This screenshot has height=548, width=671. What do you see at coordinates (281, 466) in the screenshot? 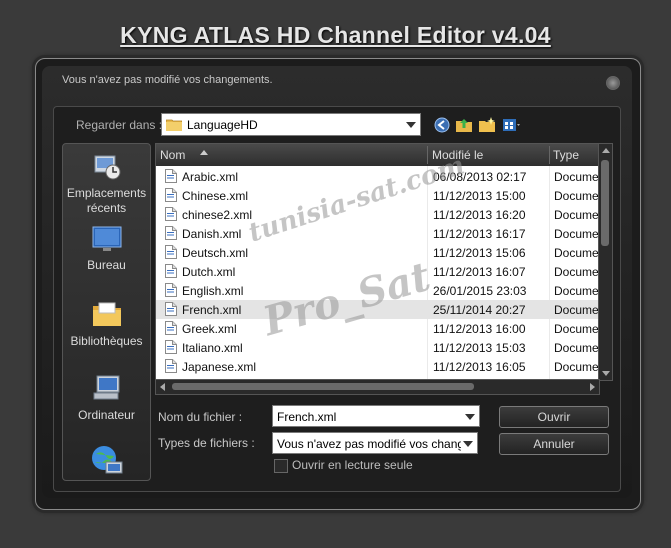
I see `readonly-checkbox` at bounding box center [281, 466].